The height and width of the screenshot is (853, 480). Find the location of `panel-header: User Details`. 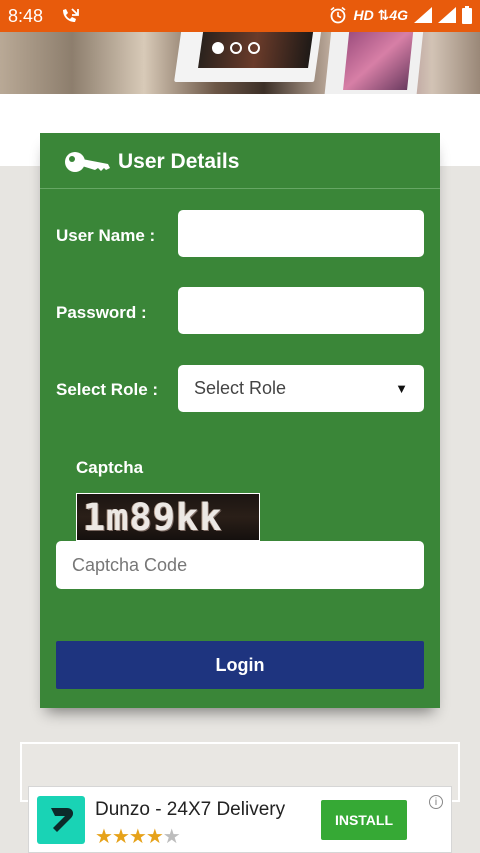

panel-header: User Details is located at coordinates (240, 161).